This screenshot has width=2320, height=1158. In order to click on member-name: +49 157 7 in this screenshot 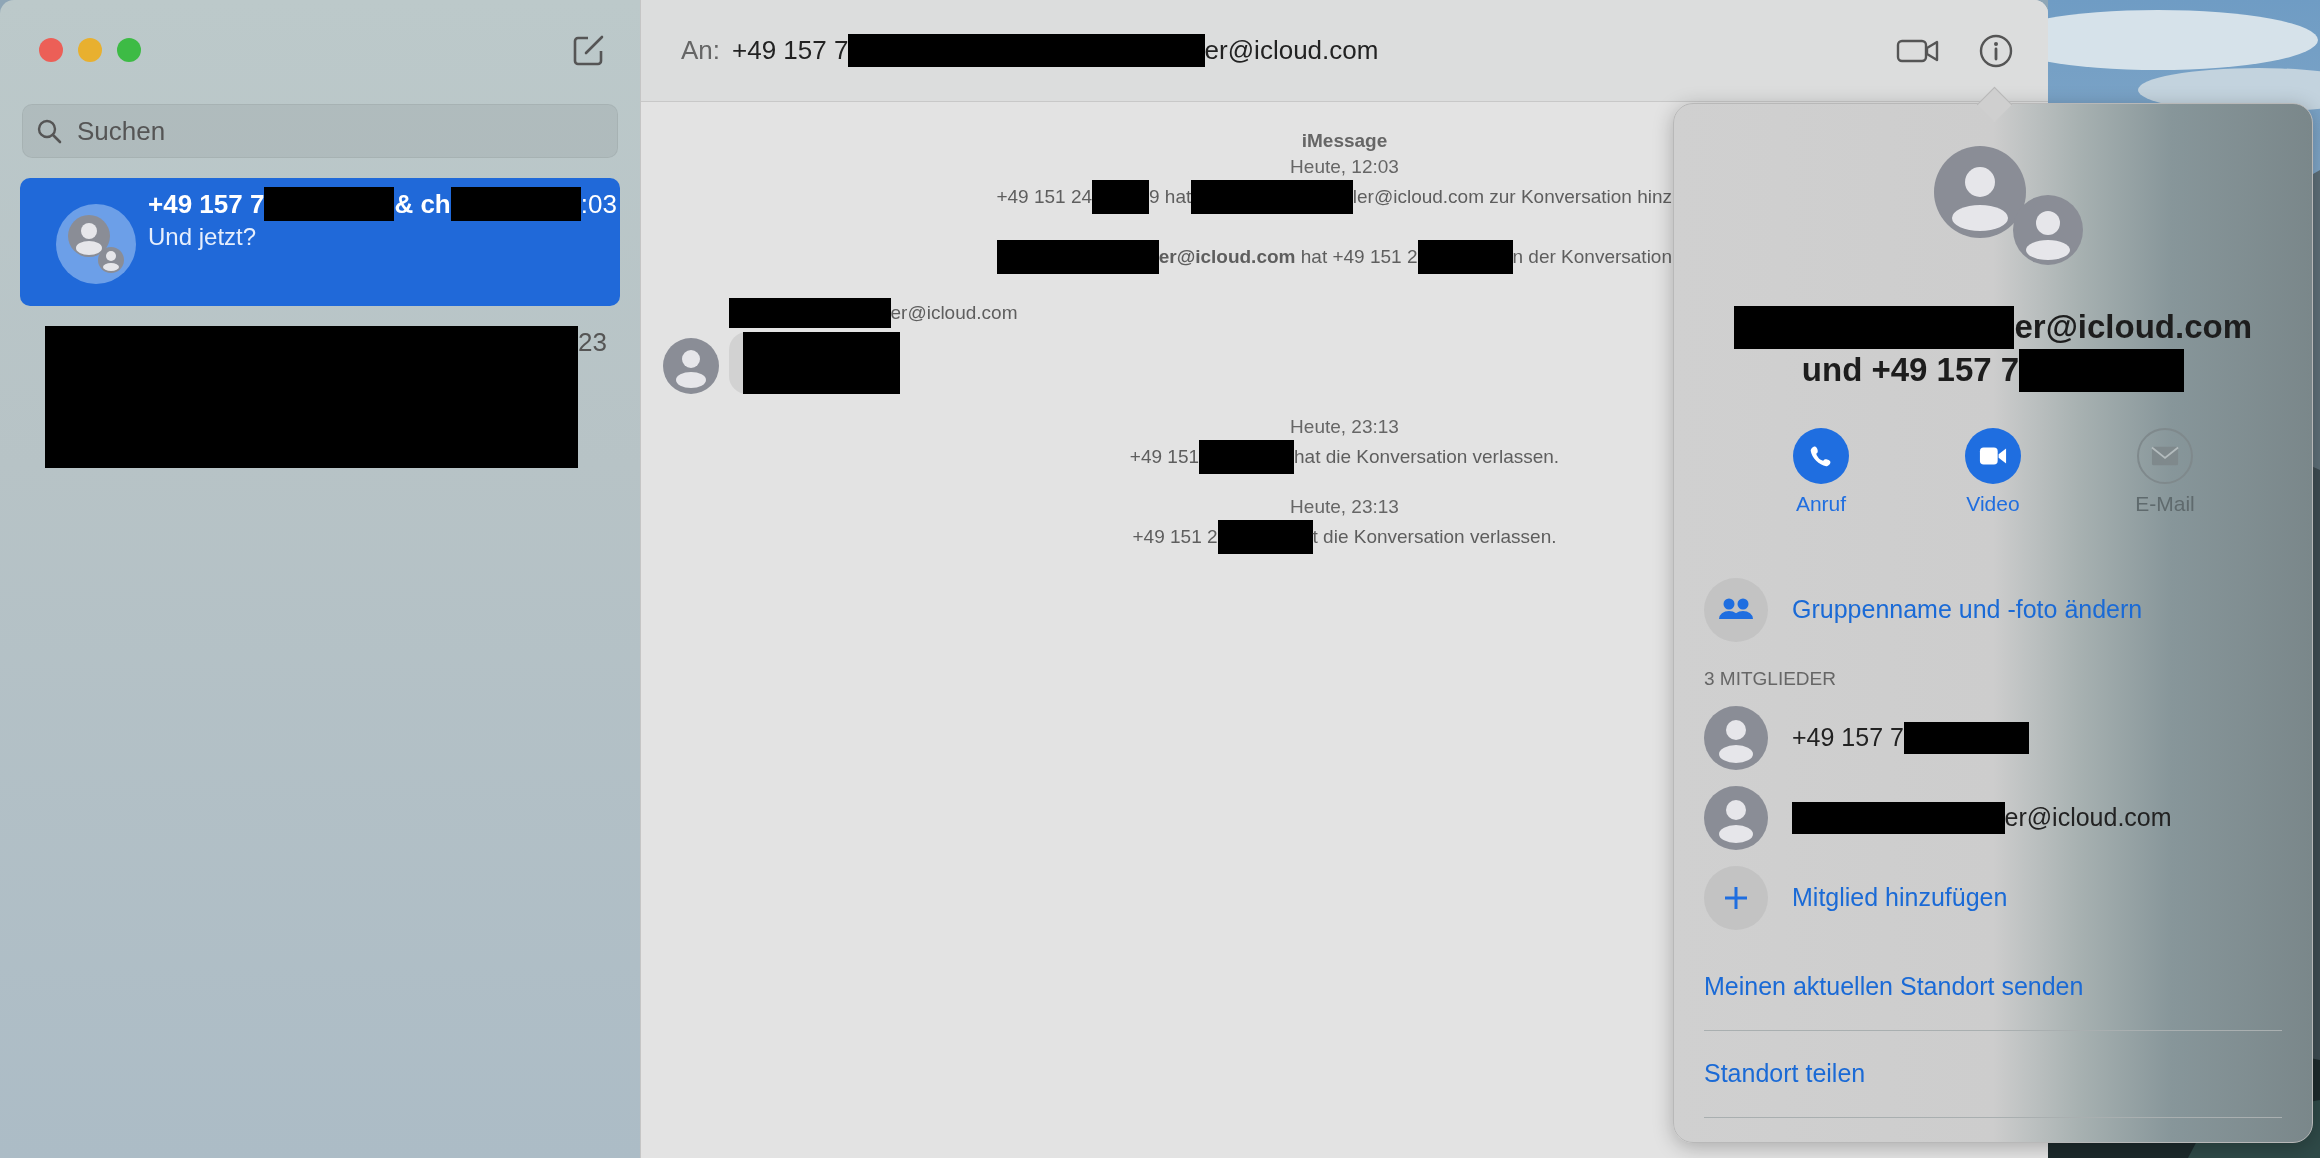, I will do `click(1848, 738)`.